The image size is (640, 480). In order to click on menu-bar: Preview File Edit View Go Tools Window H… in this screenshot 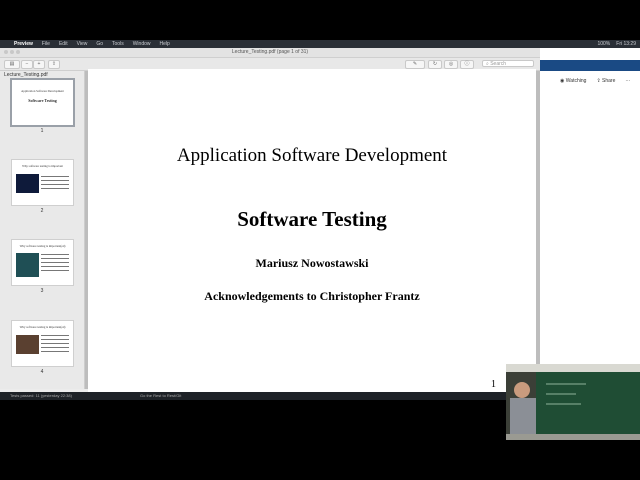, I will do `click(320, 44)`.